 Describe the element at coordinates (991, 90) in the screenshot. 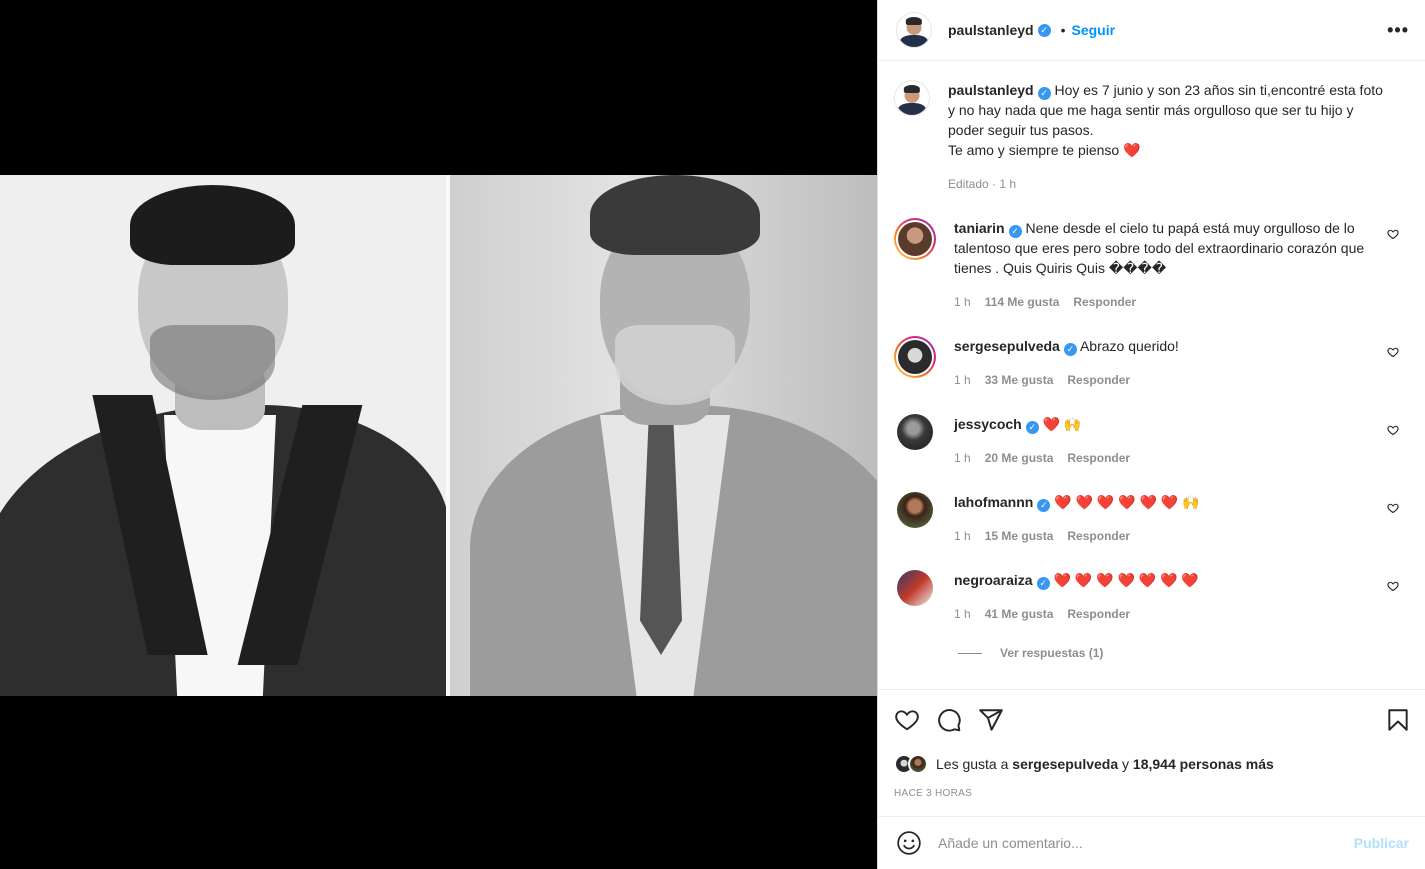

I see `caption-username: paulstanleyd` at that location.